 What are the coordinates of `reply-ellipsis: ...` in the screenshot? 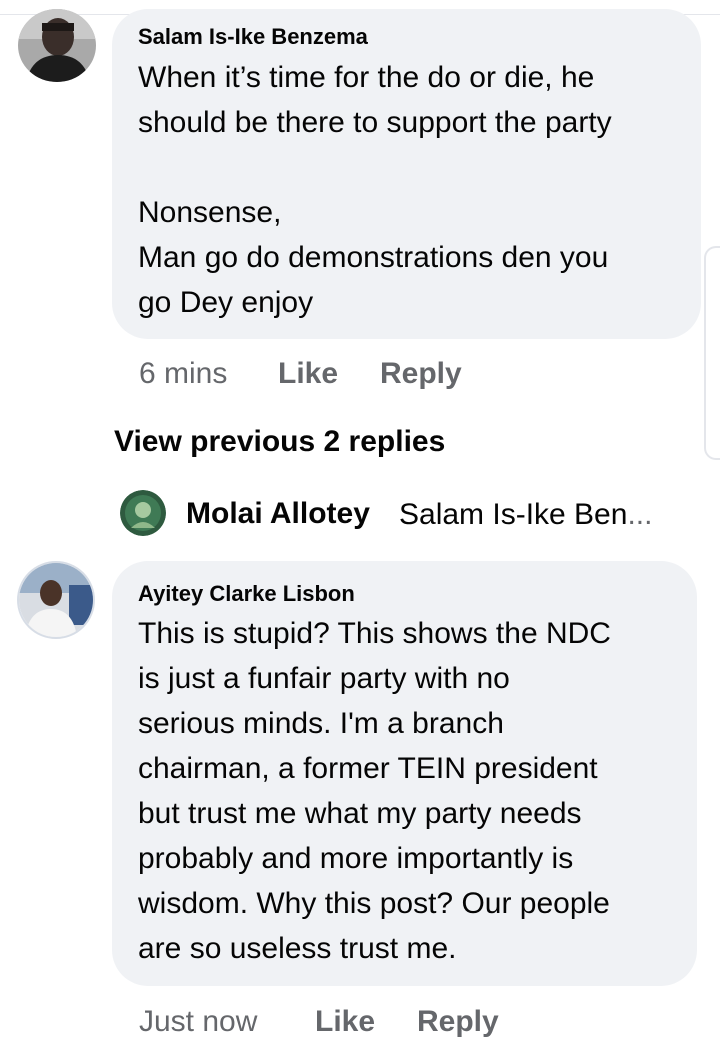 It's located at (640, 514).